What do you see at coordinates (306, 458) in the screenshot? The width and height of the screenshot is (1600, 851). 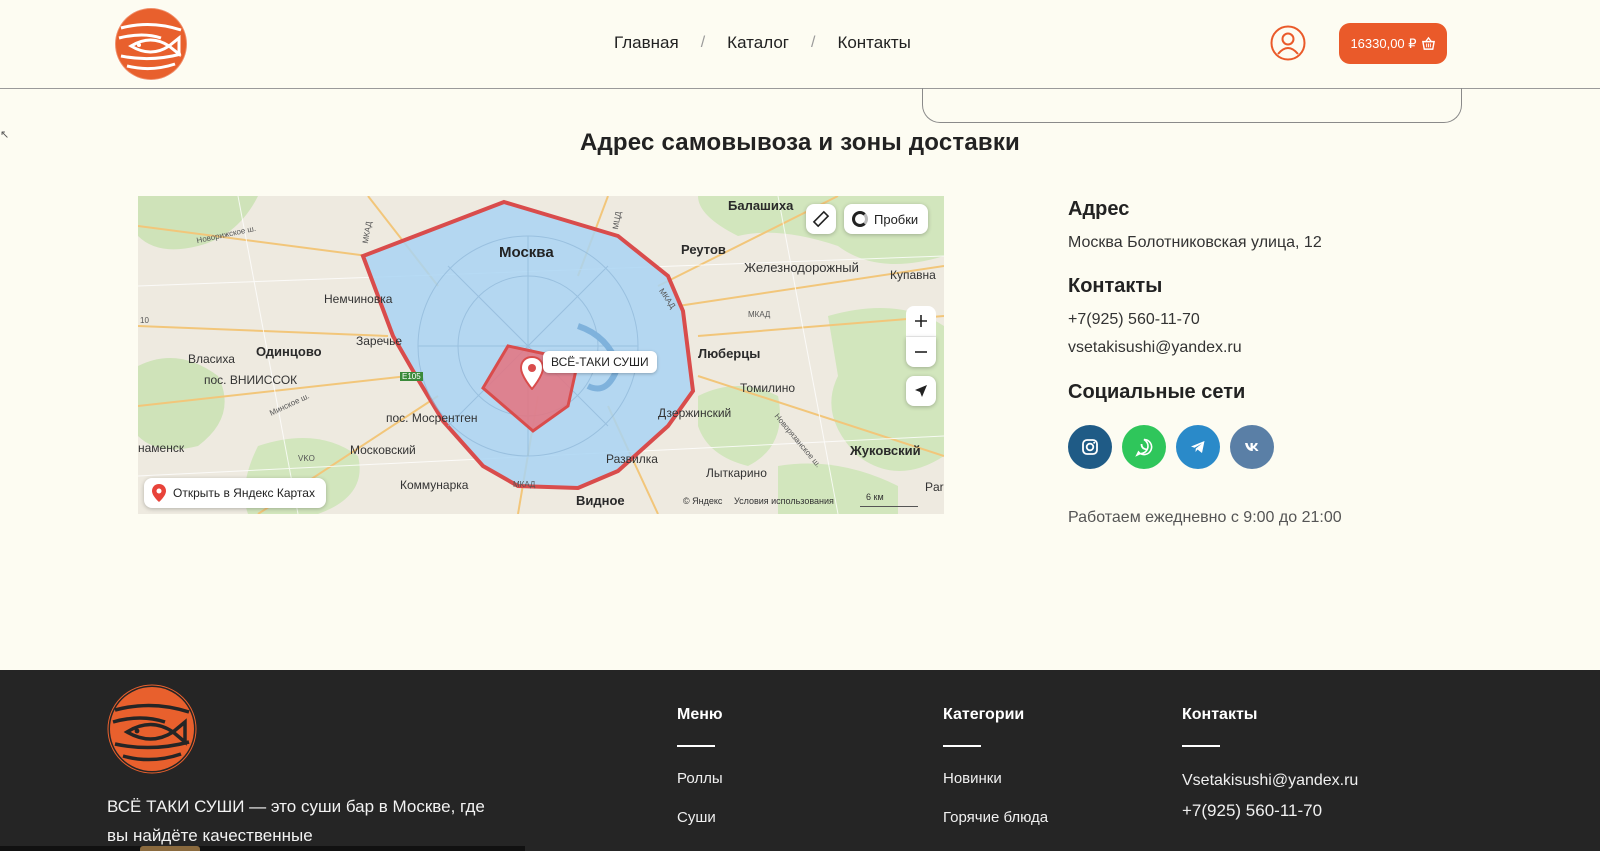 I see `map-label-vko: VKO` at bounding box center [306, 458].